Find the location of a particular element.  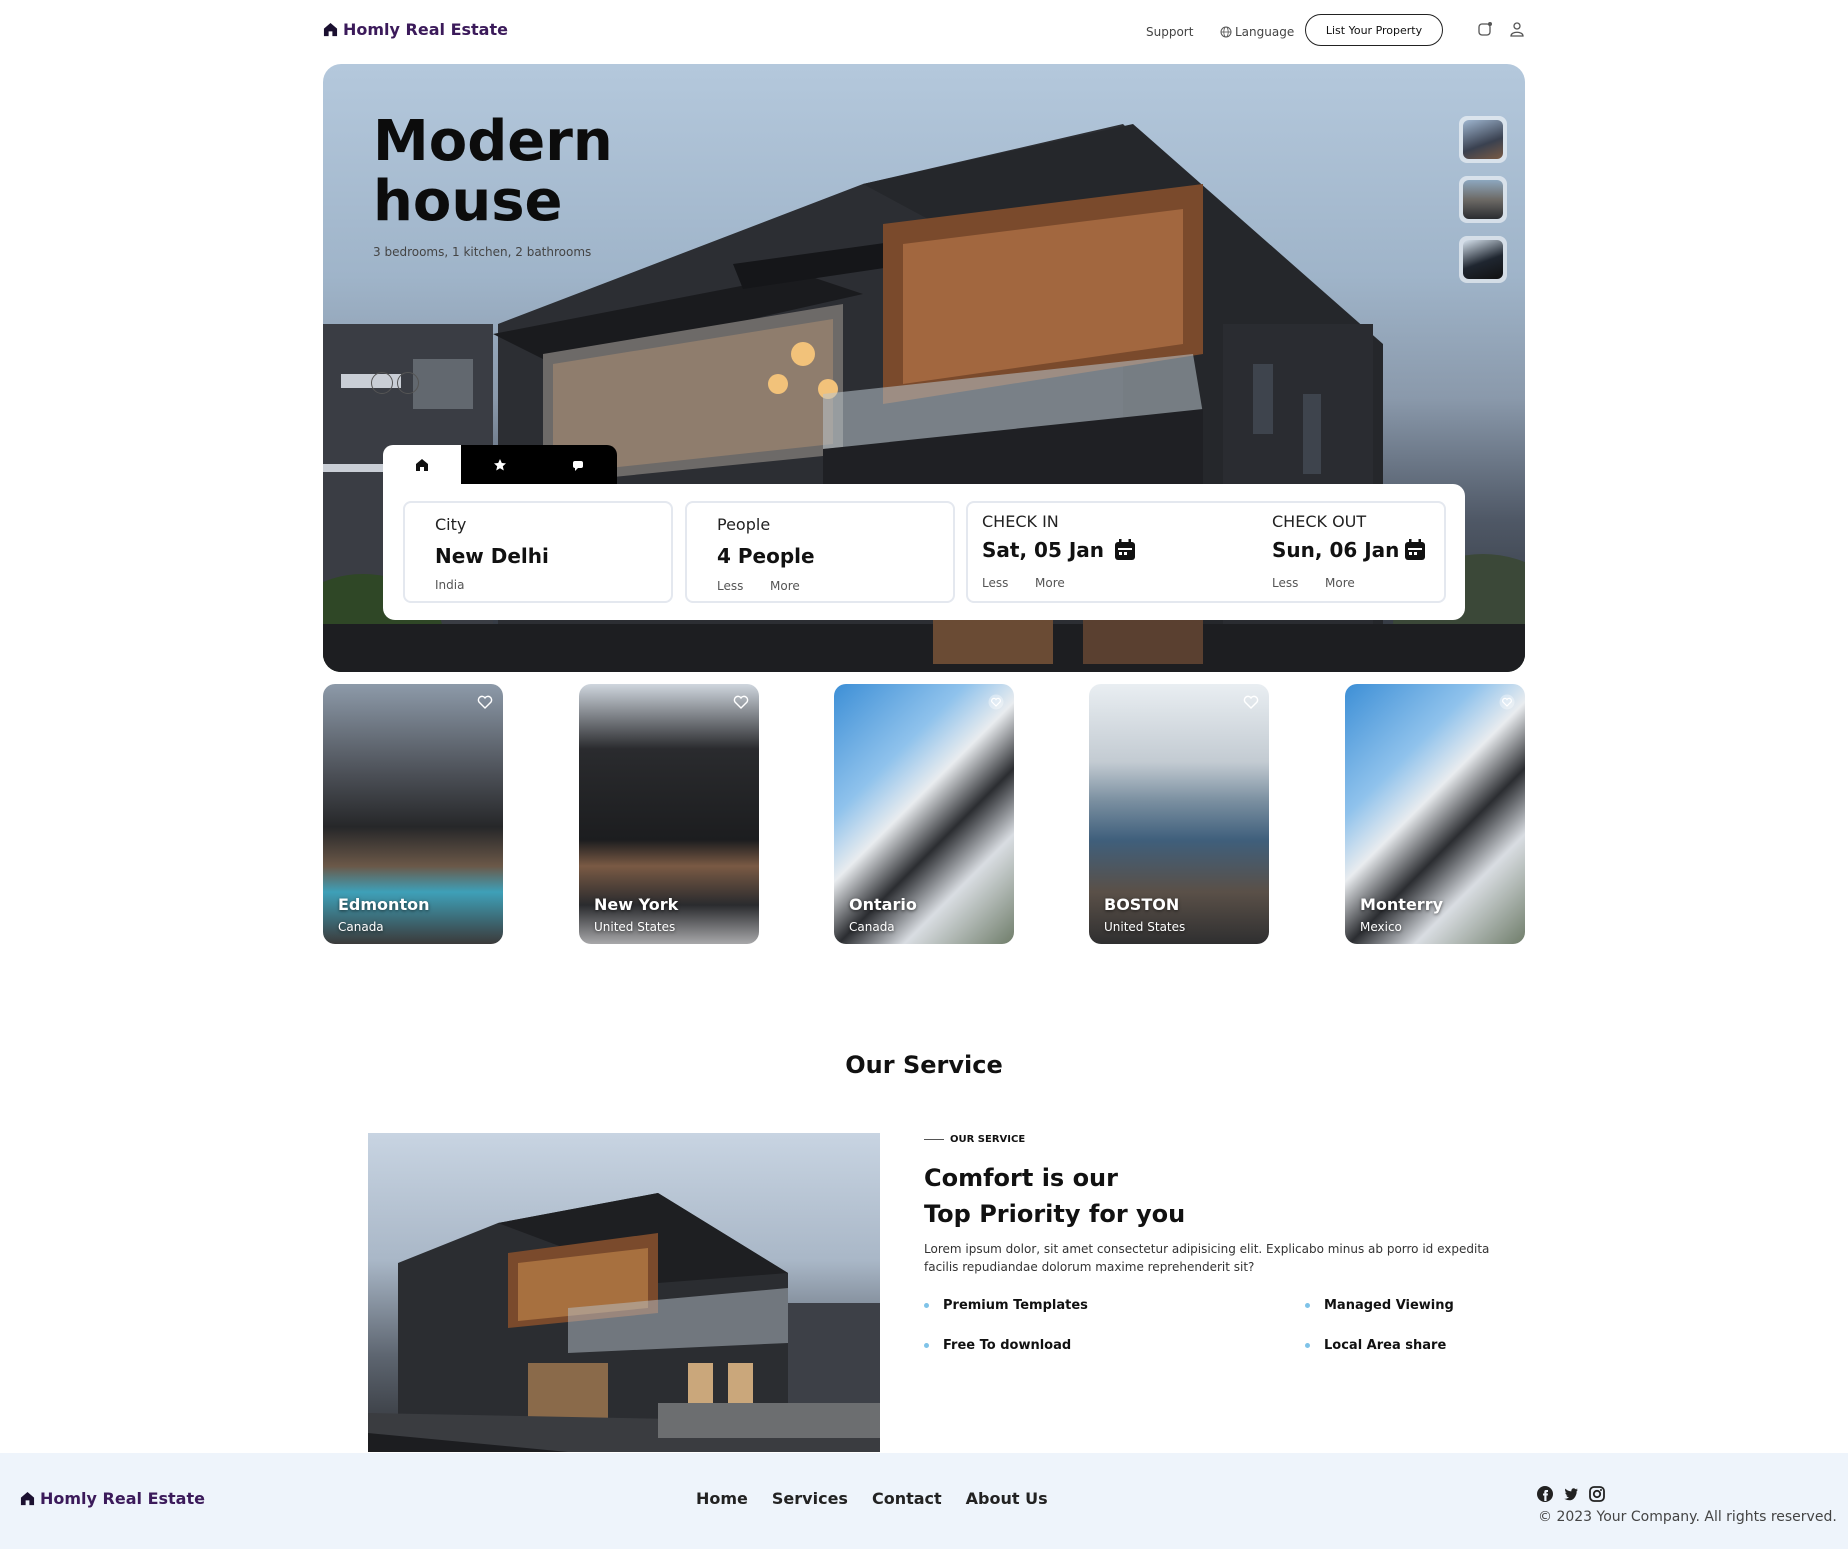

globe-icon is located at coordinates (1226, 32).